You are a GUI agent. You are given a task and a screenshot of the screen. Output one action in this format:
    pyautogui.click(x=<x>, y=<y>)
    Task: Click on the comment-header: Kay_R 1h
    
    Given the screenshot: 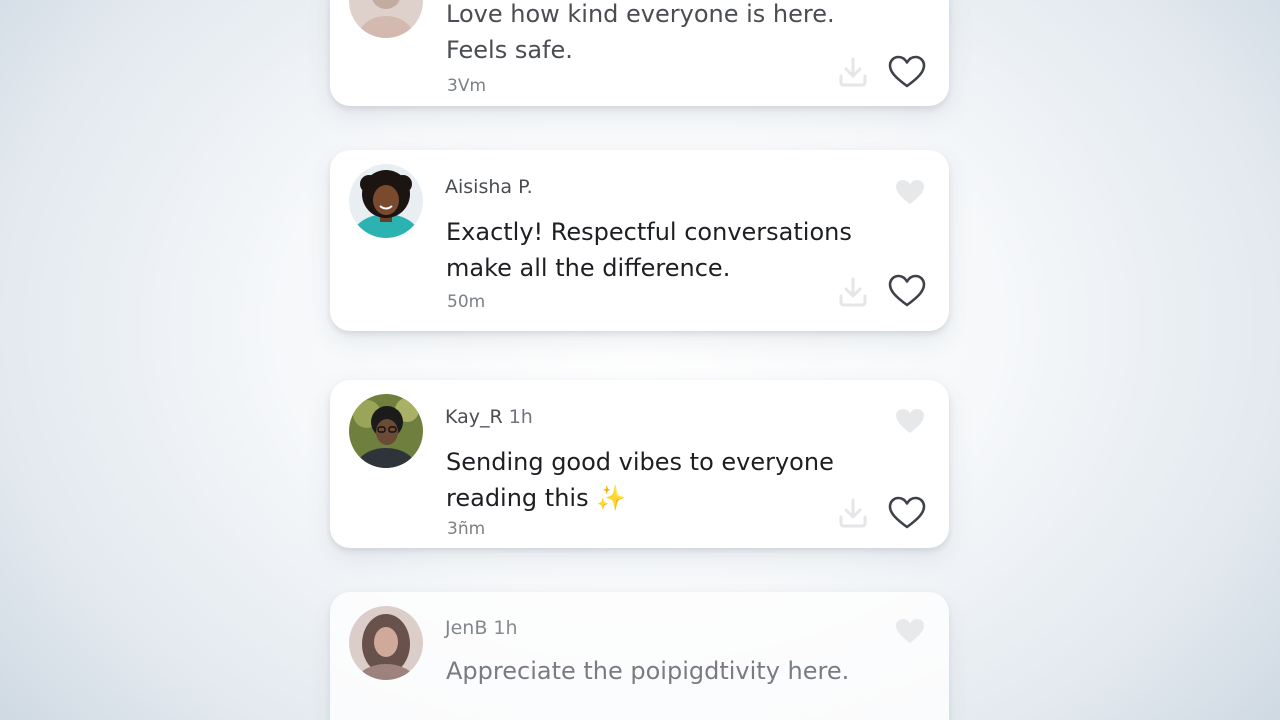 What is the action you would take?
    pyautogui.click(x=489, y=417)
    